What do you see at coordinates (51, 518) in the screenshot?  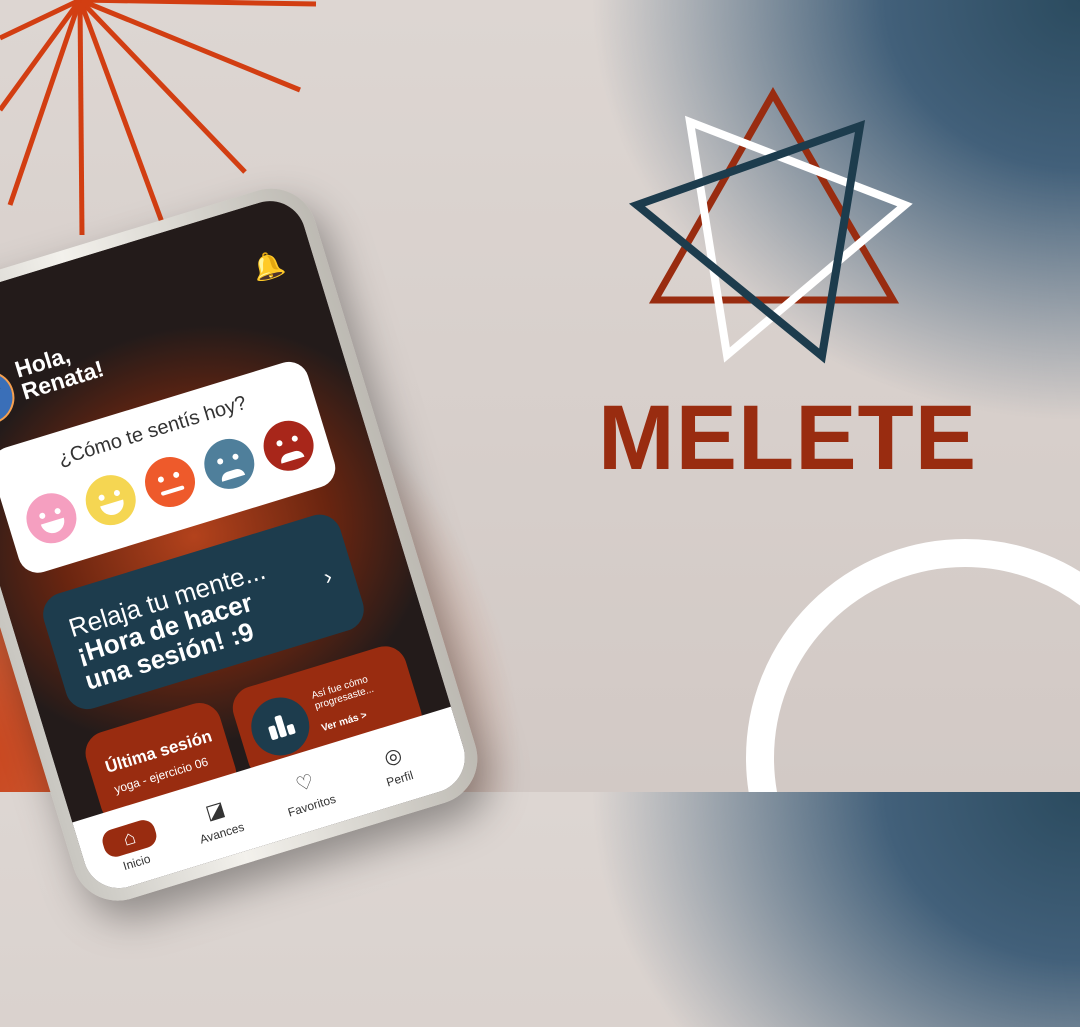 I see `laughing-face-icon` at bounding box center [51, 518].